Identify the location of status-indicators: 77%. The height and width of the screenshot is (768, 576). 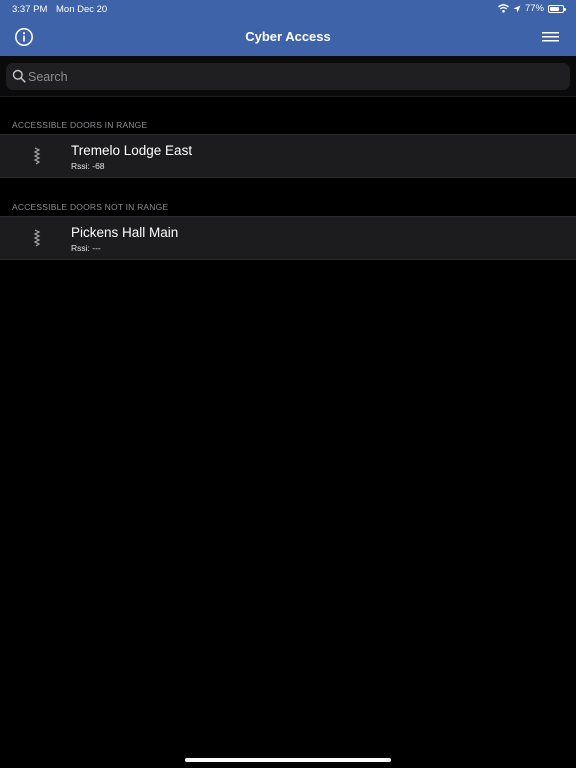
(532, 8).